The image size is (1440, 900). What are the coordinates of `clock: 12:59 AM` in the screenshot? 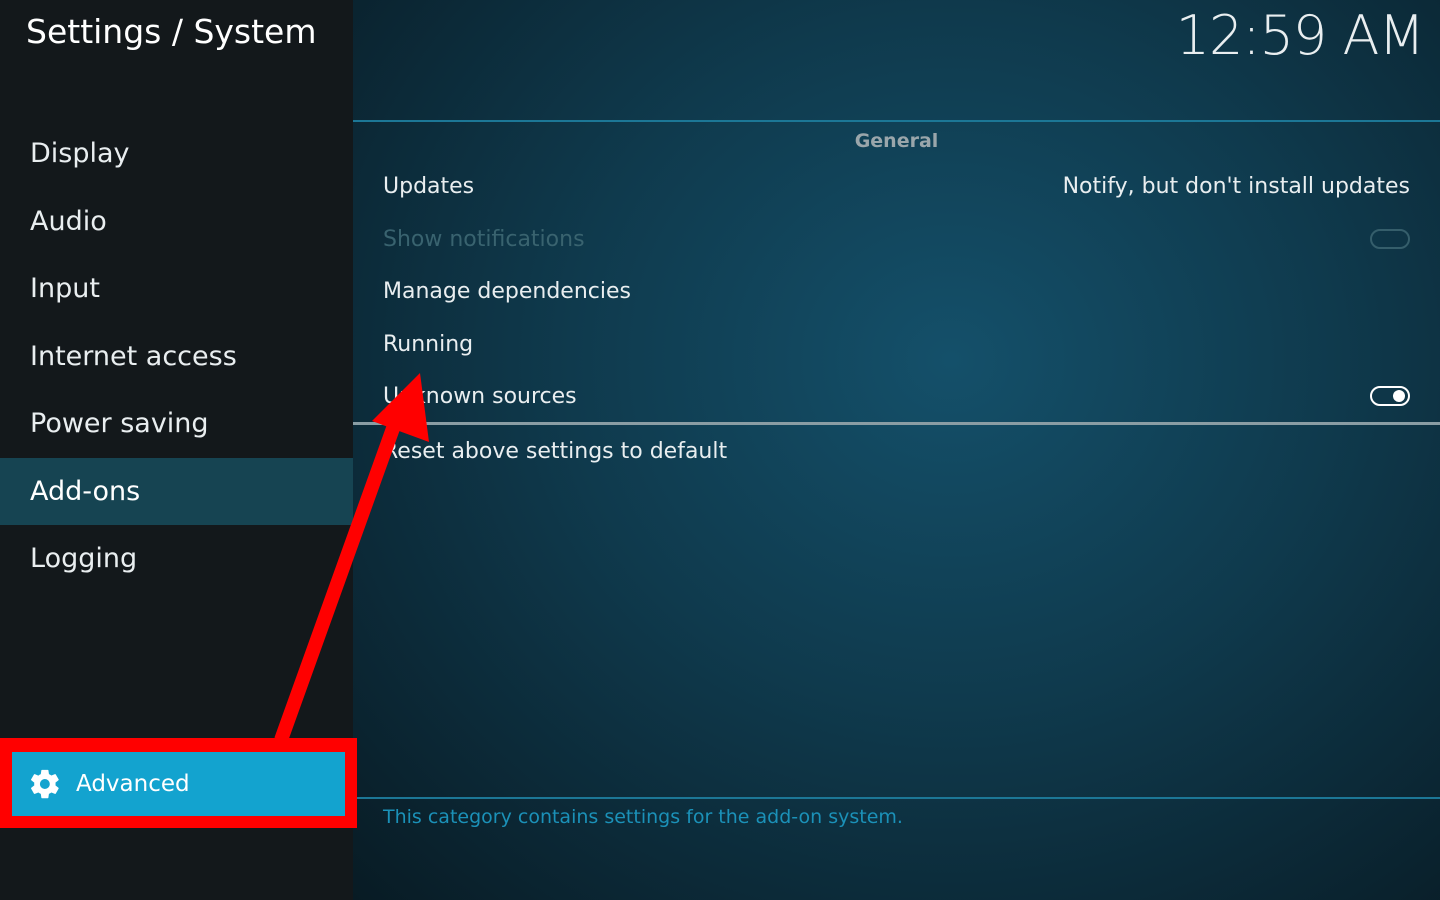 It's located at (1300, 35).